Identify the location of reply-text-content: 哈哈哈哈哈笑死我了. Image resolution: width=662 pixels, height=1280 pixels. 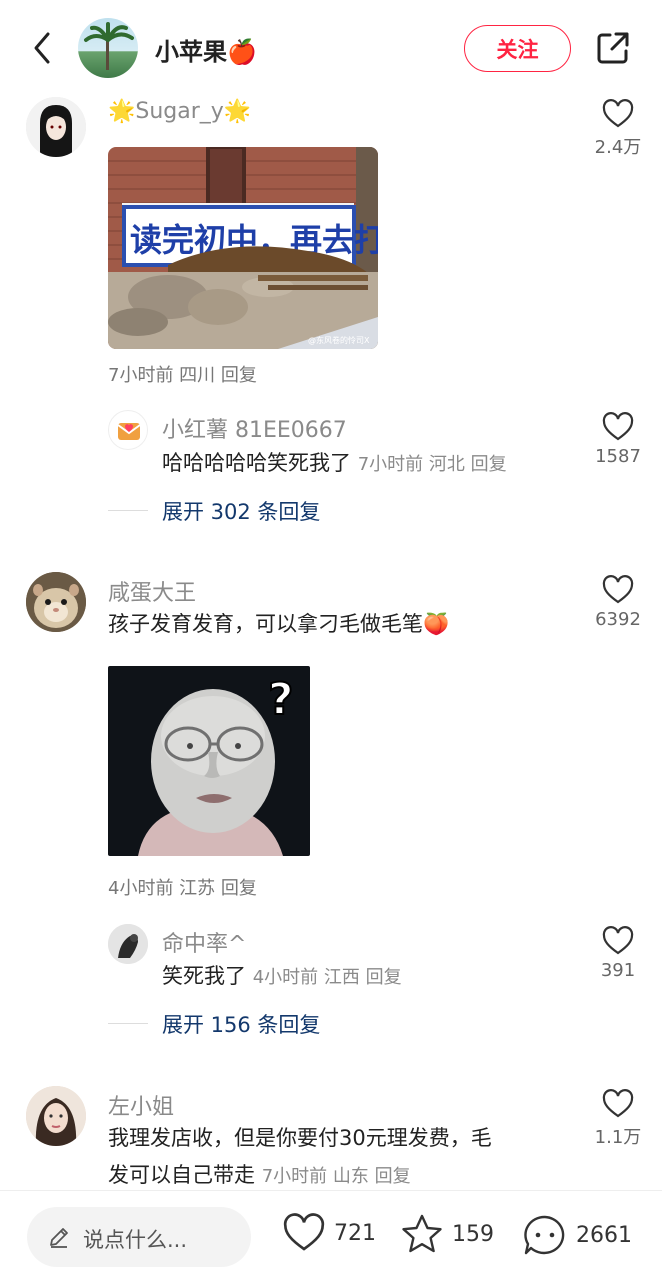
(256, 463).